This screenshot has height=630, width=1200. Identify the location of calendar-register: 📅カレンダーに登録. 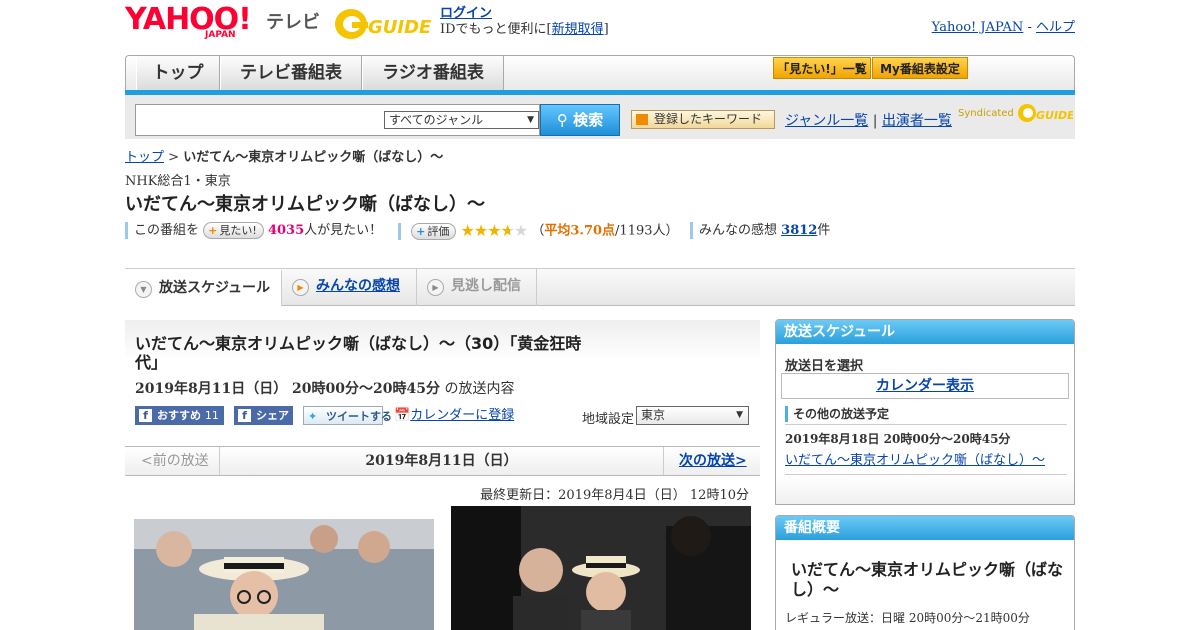
(454, 415).